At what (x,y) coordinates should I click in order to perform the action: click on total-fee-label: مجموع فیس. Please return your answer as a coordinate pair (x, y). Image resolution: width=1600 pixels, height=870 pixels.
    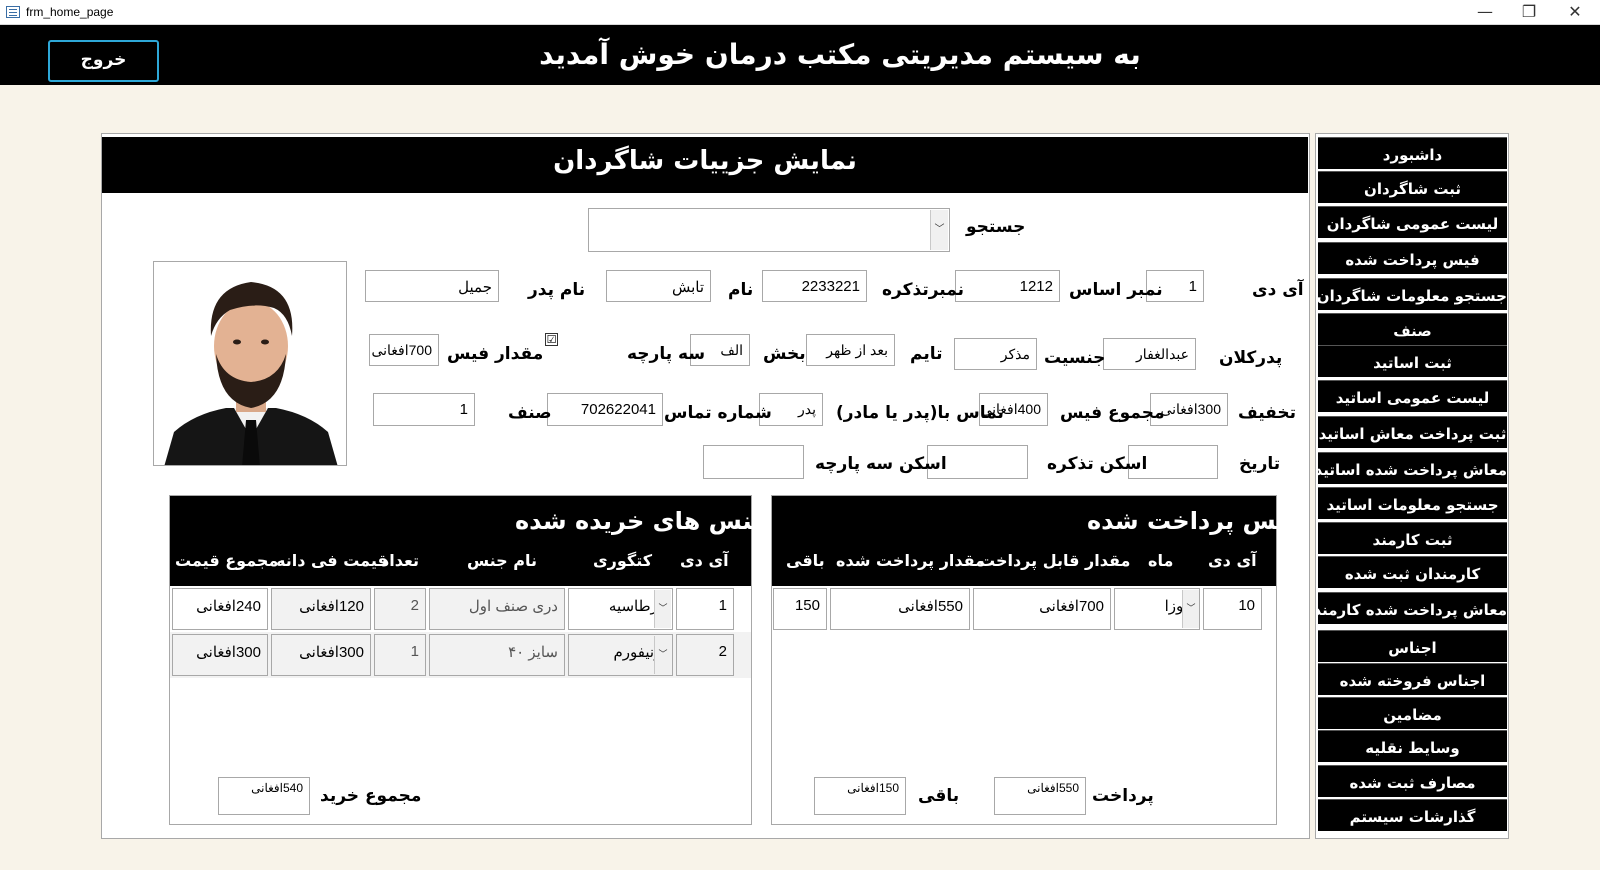
    Looking at the image, I should click on (1112, 413).